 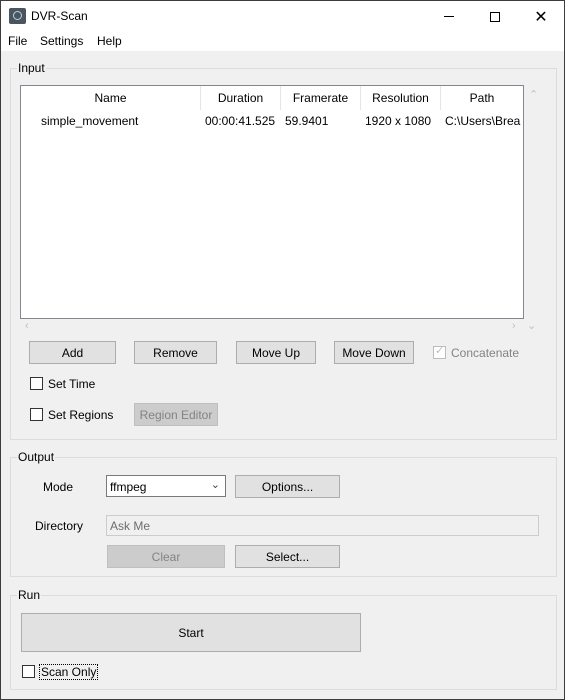 I want to click on mode-label: Mode, so click(x=58, y=487).